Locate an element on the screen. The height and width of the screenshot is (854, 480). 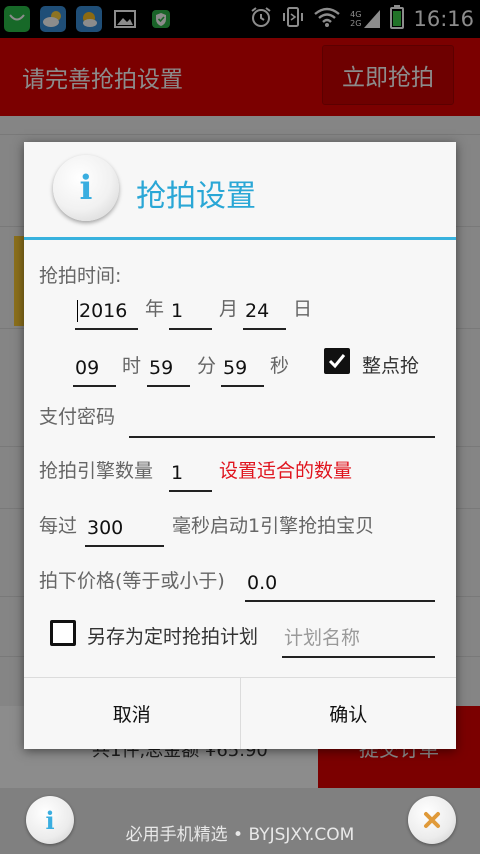
engine-count-input: 1 is located at coordinates (190, 474).